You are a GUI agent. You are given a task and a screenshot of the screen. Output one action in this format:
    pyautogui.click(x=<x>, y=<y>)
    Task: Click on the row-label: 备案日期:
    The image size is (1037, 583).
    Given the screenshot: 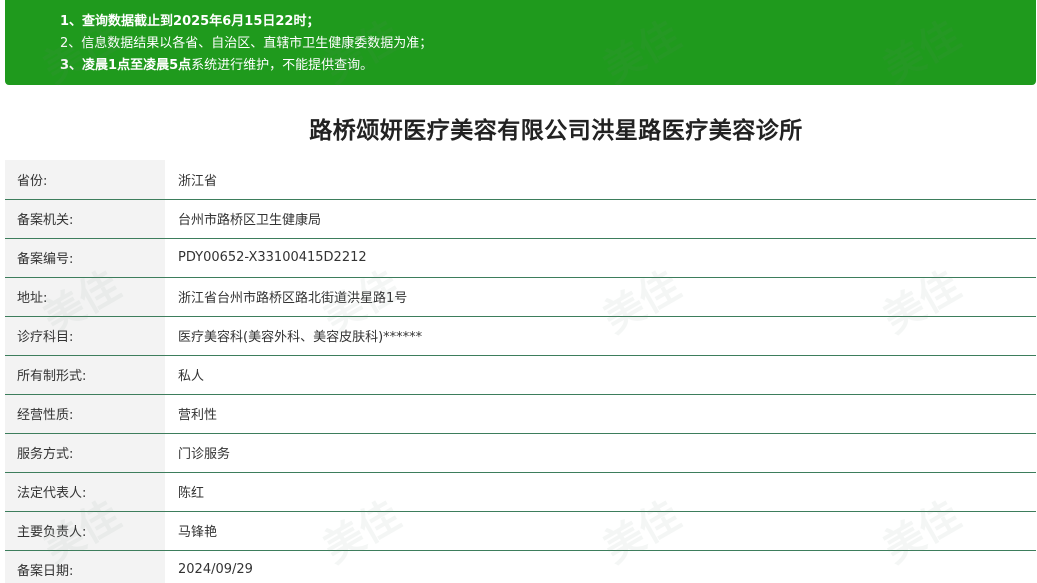 What is the action you would take?
    pyautogui.click(x=85, y=566)
    